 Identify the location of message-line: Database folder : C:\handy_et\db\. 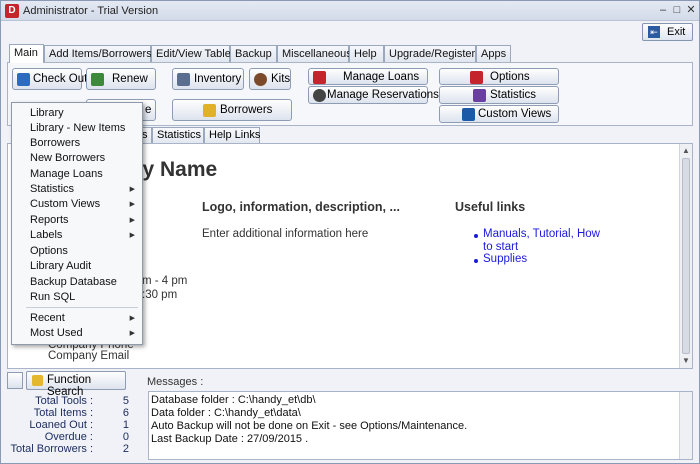
(233, 400).